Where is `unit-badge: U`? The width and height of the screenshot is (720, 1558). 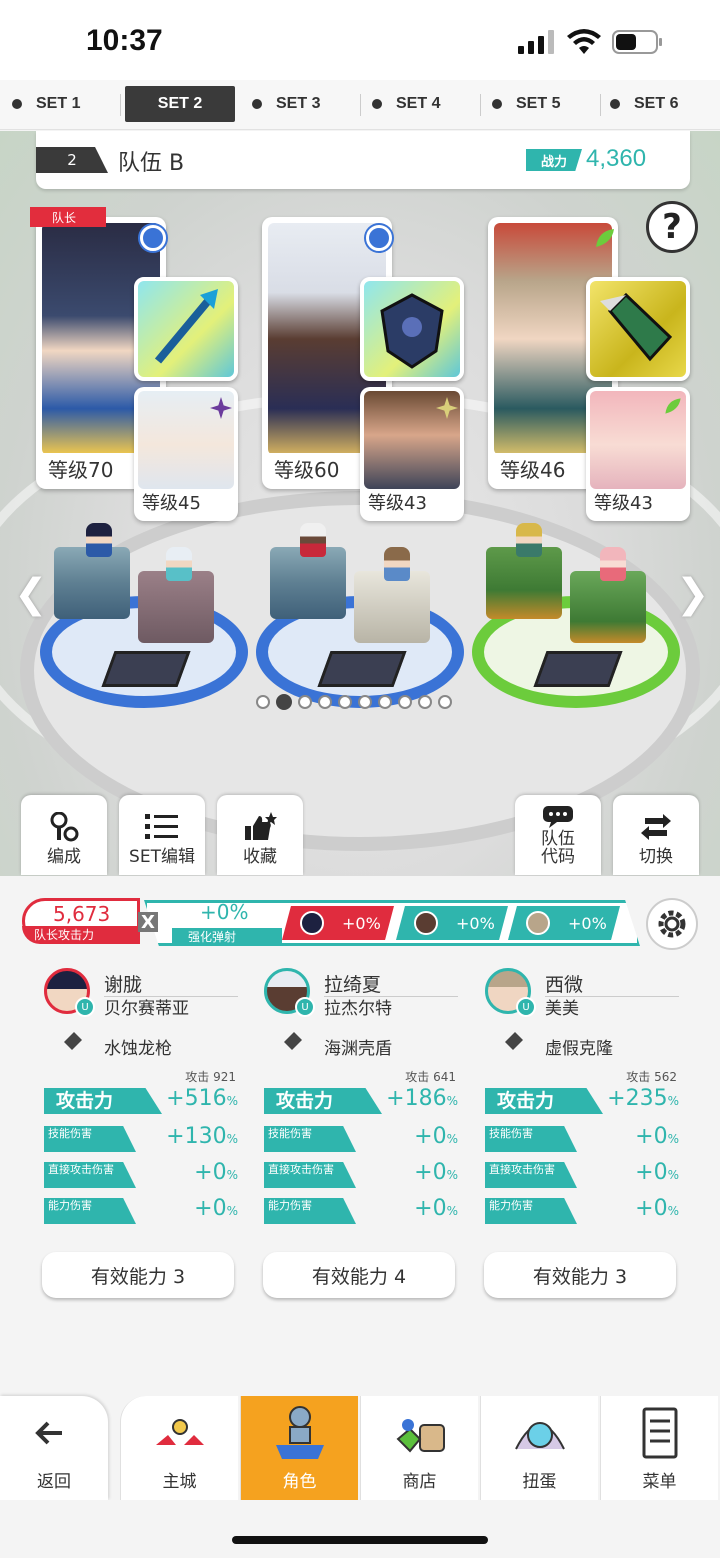 unit-badge: U is located at coordinates (305, 1007).